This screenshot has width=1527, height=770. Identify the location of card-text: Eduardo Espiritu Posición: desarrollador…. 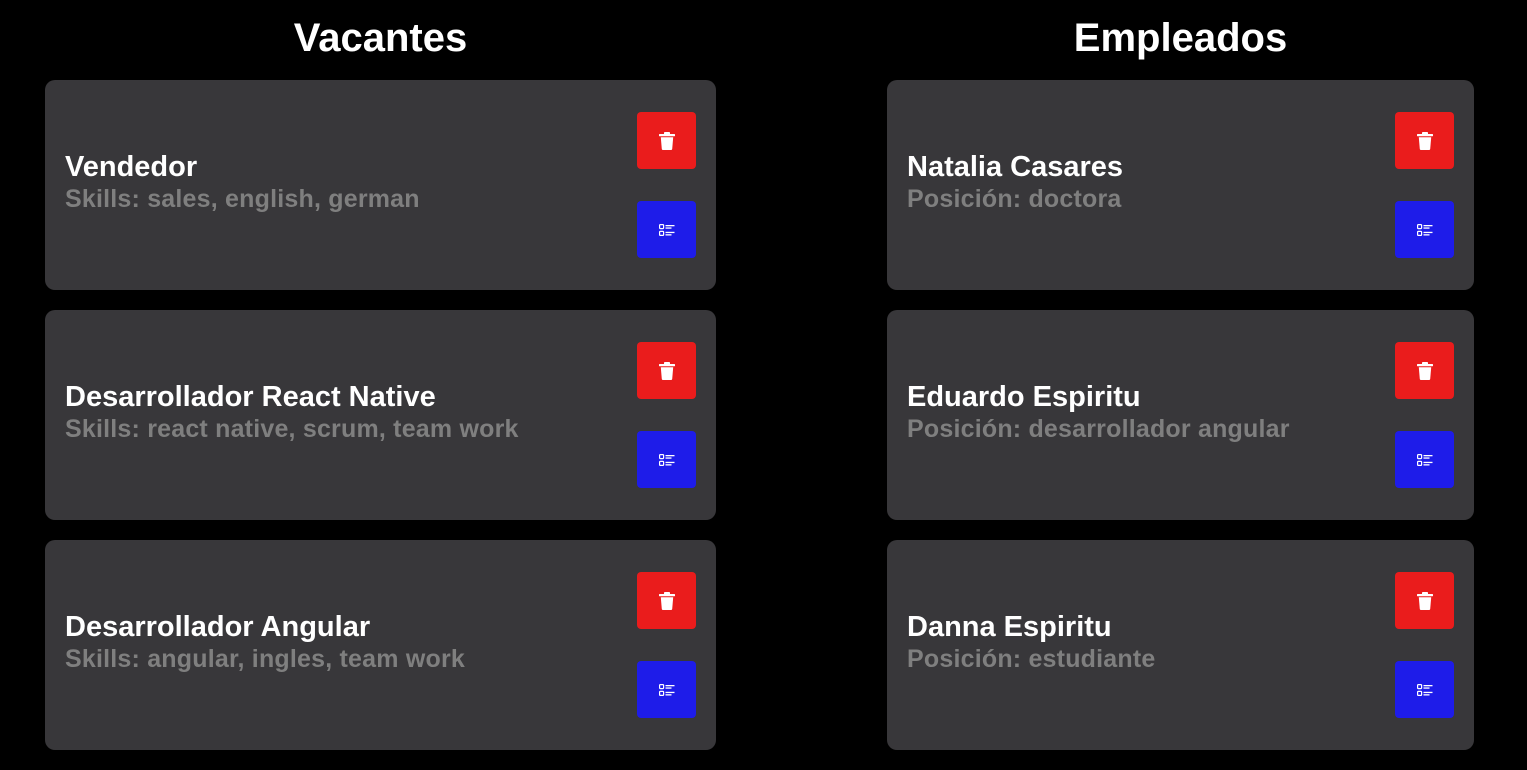
(1135, 415).